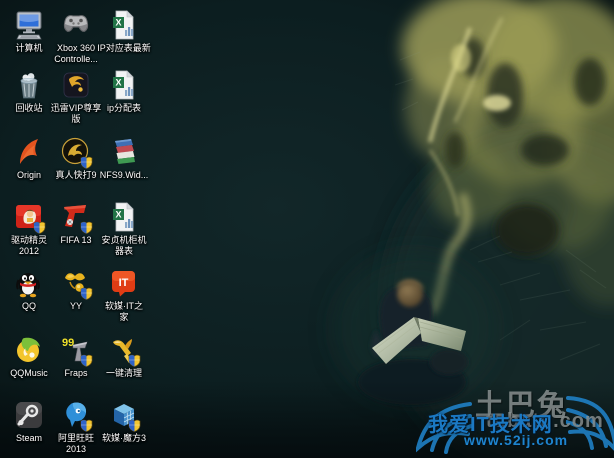  Describe the element at coordinates (68, 343) in the screenshot. I see `svg-text: 99` at that location.